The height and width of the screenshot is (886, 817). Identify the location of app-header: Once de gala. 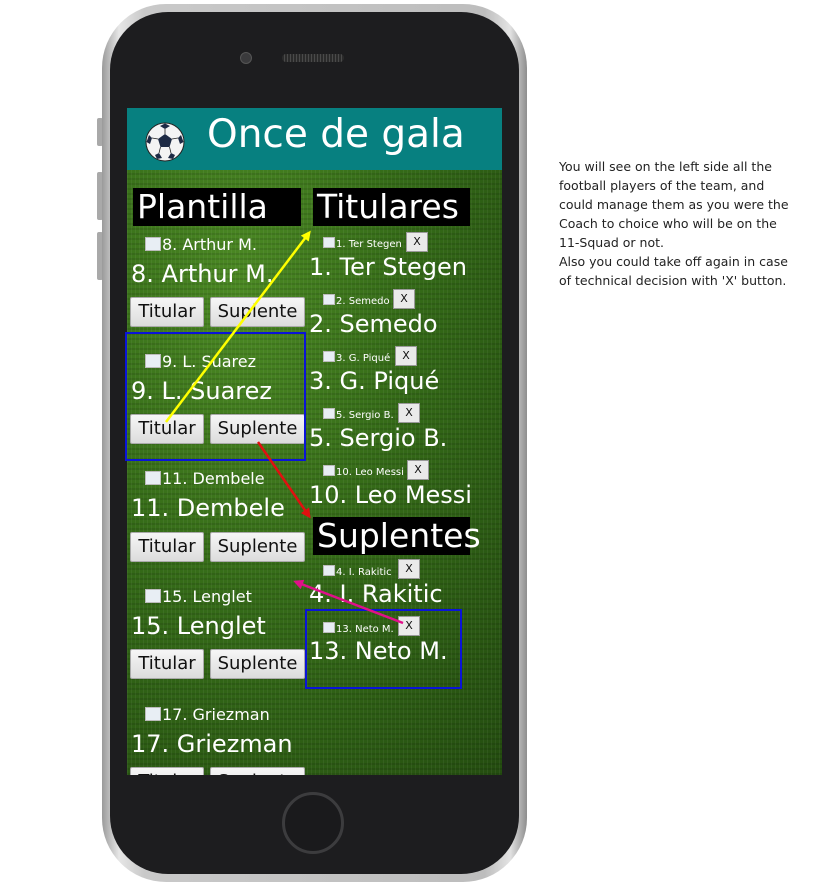
(314, 139).